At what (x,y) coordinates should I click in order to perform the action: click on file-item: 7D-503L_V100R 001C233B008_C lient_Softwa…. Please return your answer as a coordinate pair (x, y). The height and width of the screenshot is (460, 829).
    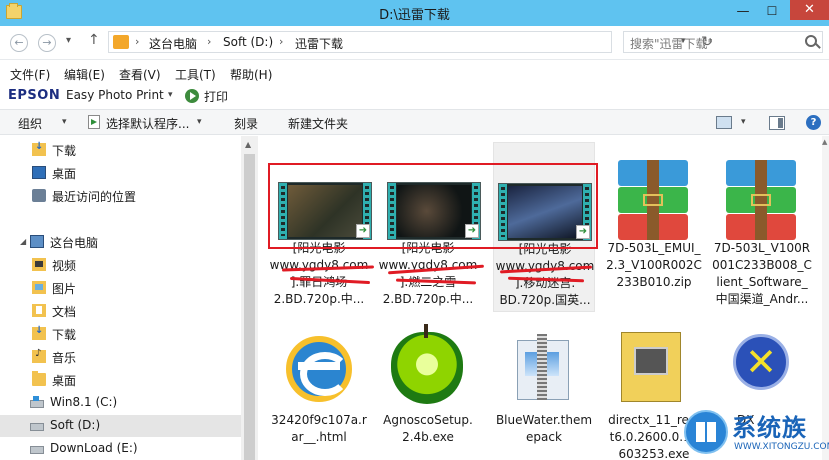
    Looking at the image, I should click on (762, 224).